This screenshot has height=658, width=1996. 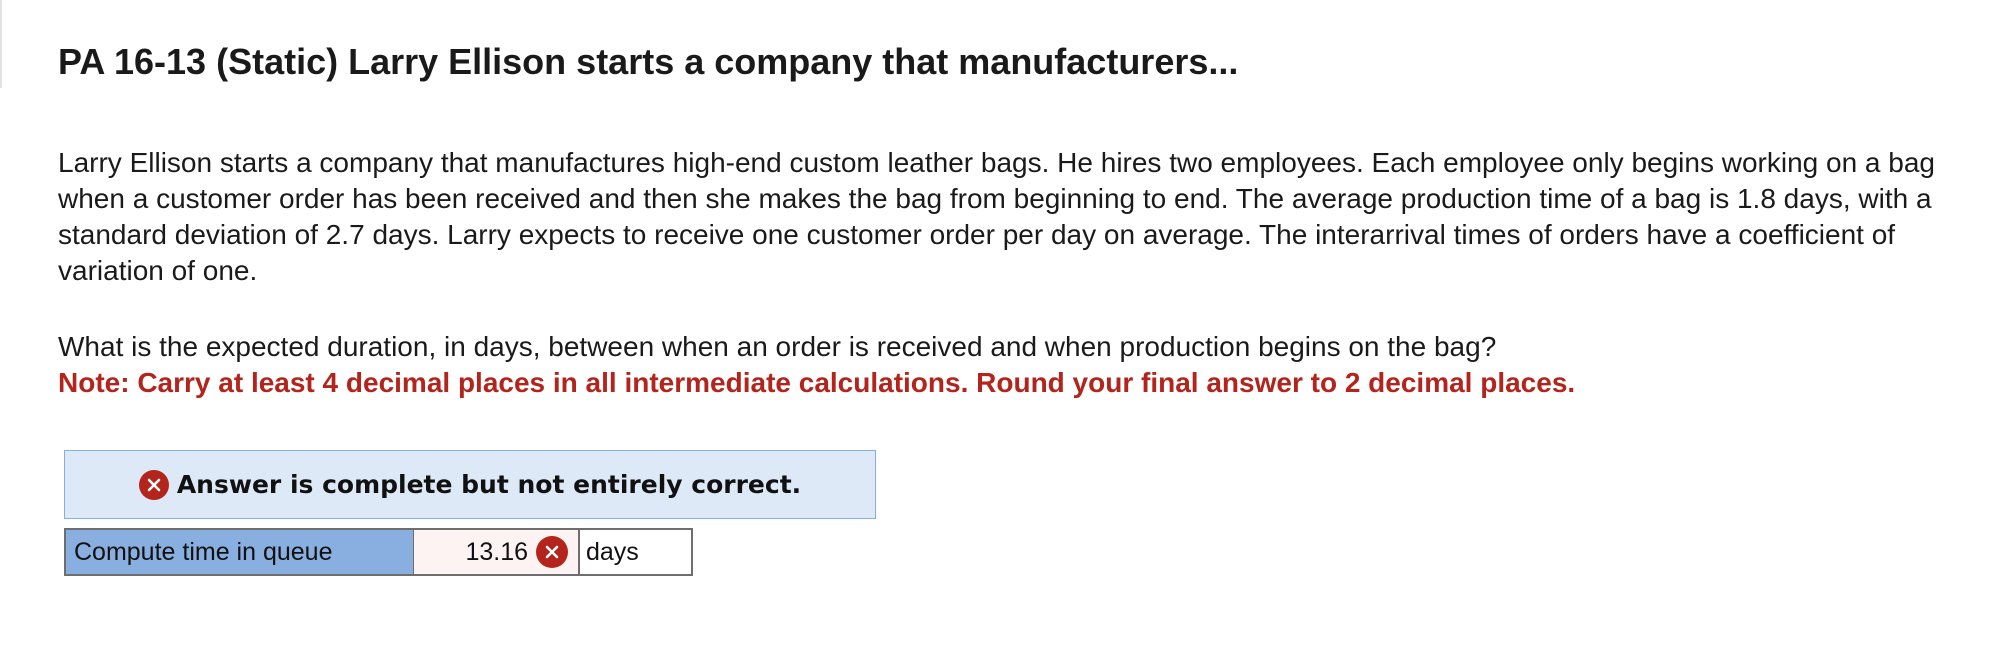 What do you see at coordinates (1, 44) in the screenshot?
I see `left-divider` at bounding box center [1, 44].